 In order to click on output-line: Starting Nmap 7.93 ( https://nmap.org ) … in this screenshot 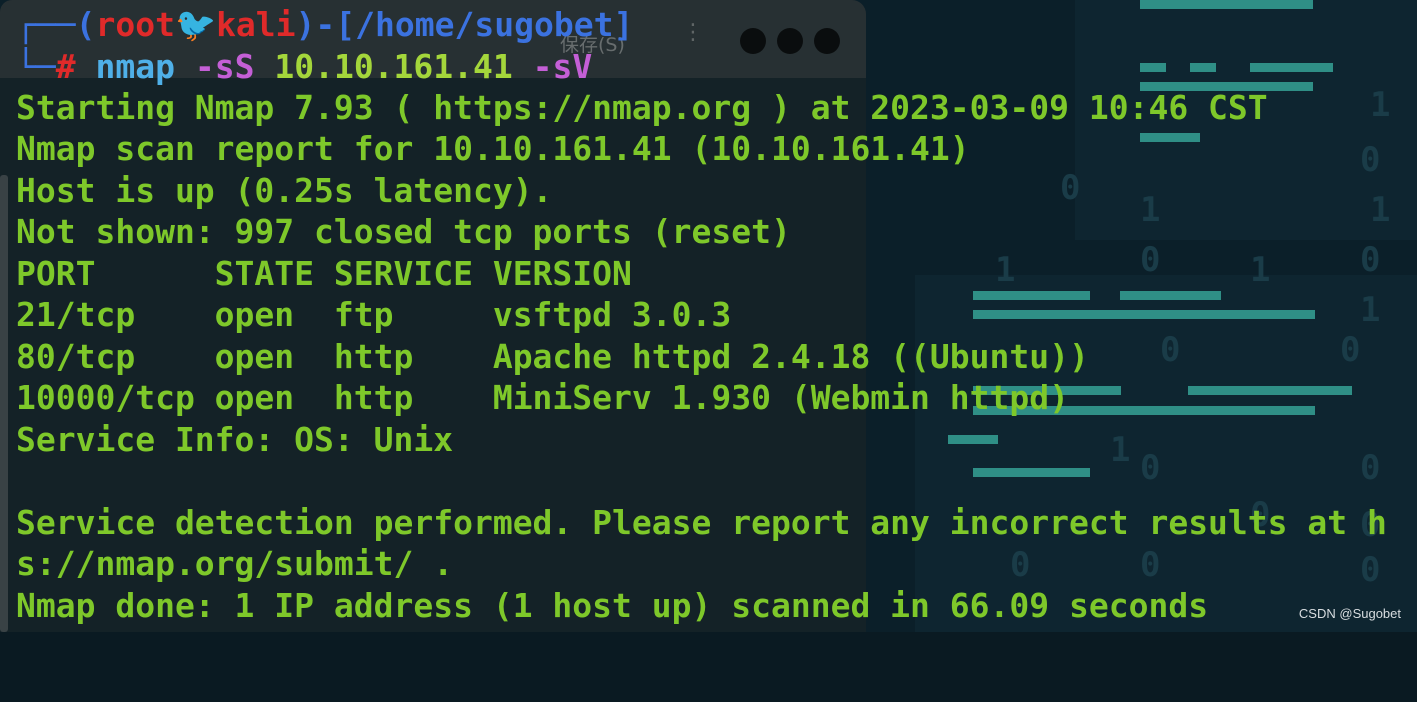, I will do `click(642, 107)`.